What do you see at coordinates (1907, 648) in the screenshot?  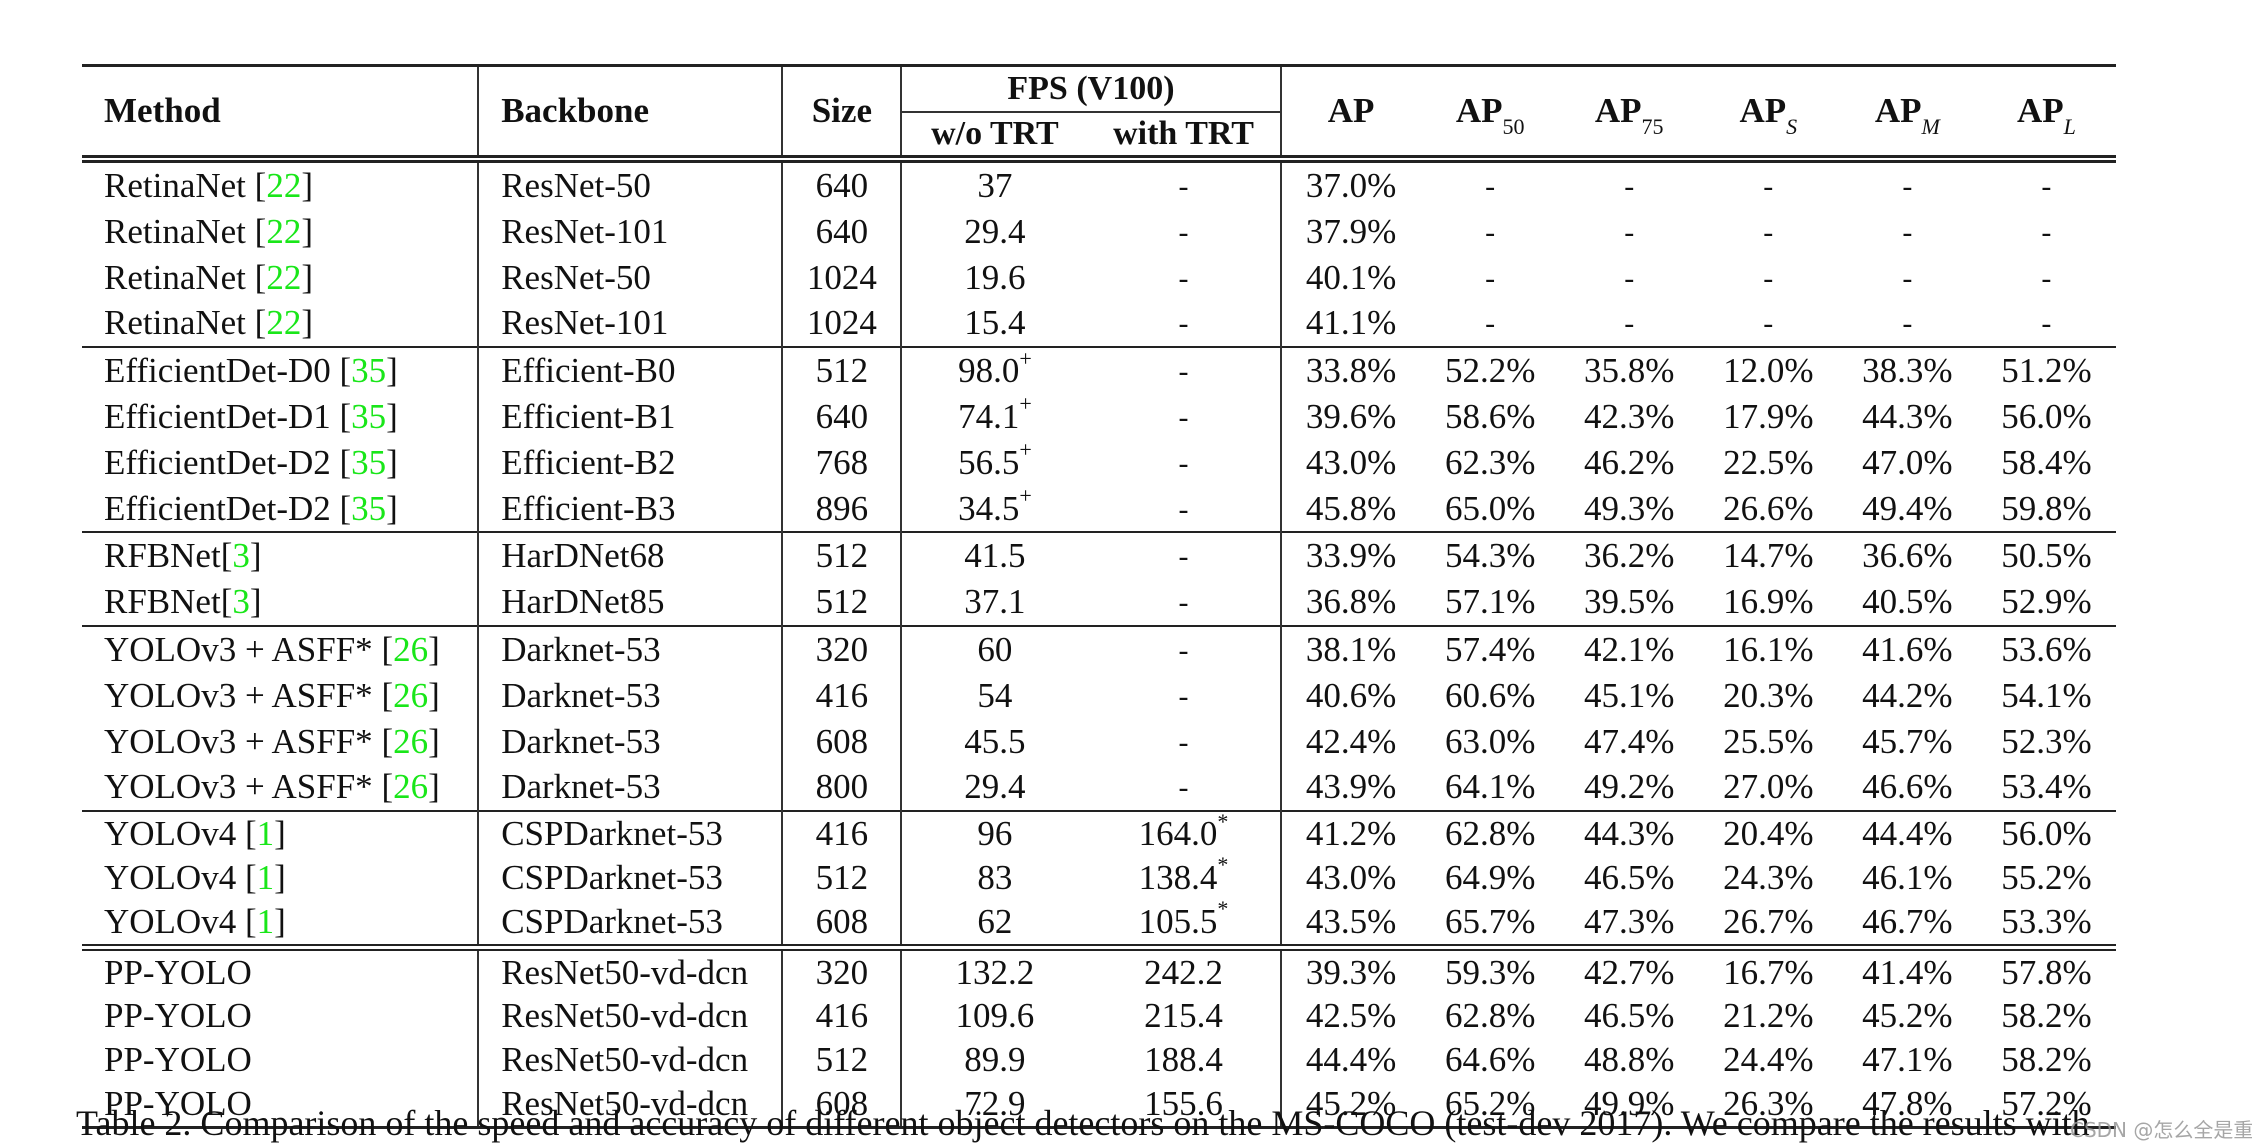 I see `cell-apm: 41.6%` at bounding box center [1907, 648].